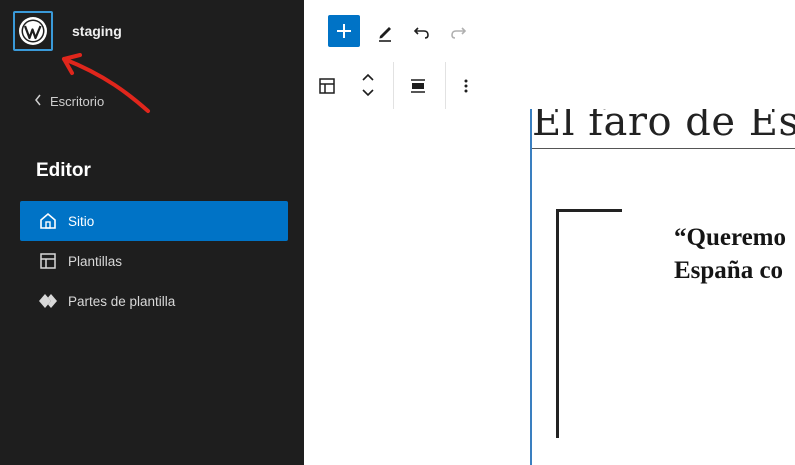  I want to click on pencil-icon, so click(385, 34).